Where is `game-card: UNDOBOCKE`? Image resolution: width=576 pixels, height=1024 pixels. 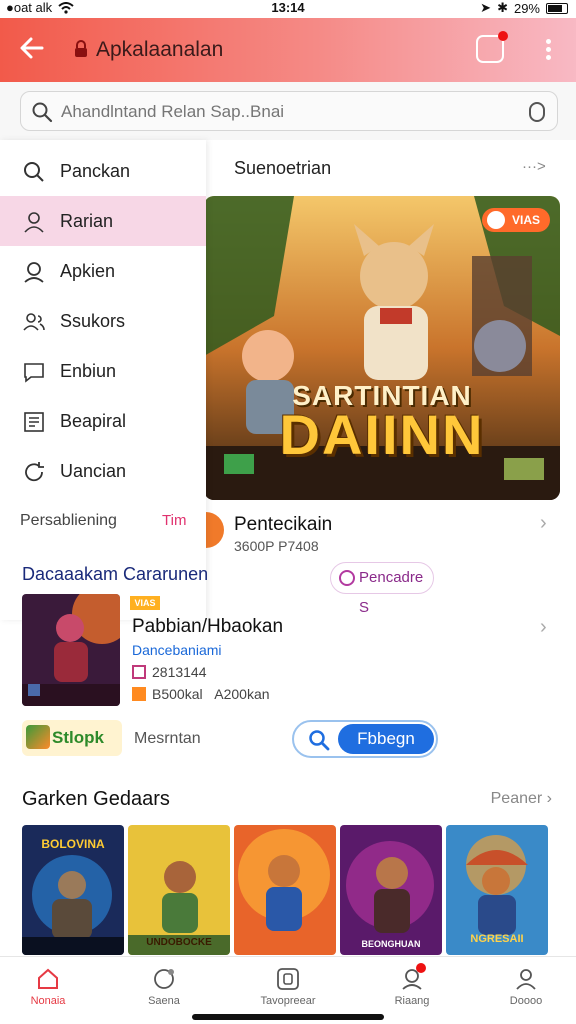 game-card: UNDOBOCKE is located at coordinates (179, 890).